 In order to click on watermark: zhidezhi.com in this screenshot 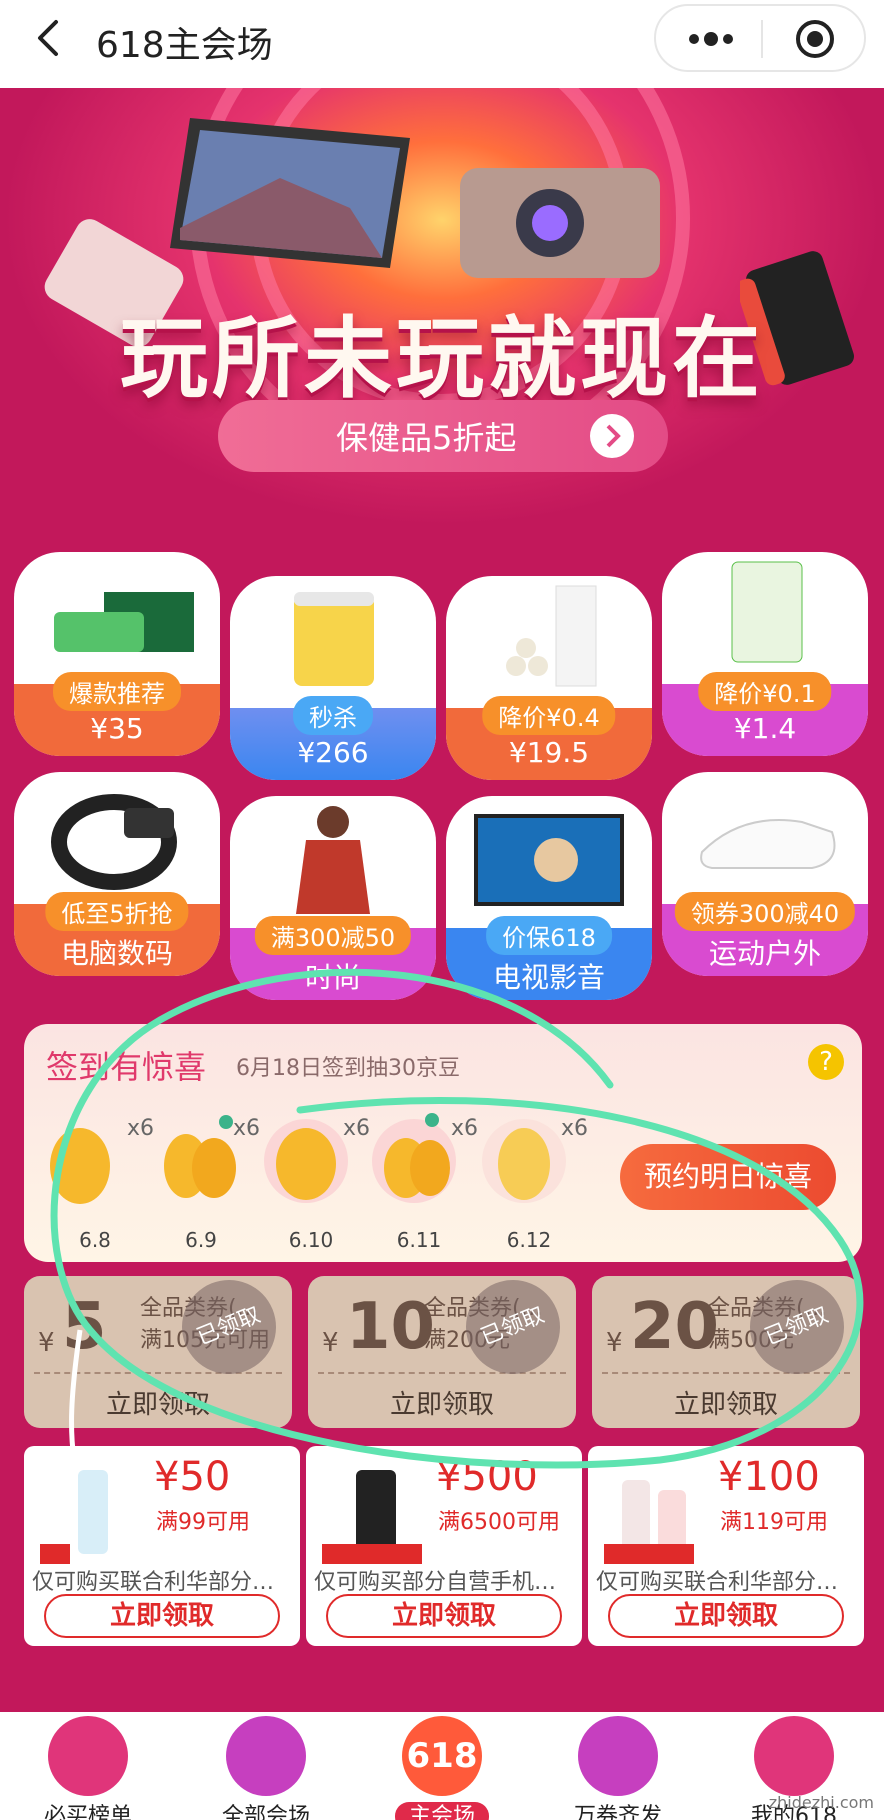, I will do `click(821, 1802)`.